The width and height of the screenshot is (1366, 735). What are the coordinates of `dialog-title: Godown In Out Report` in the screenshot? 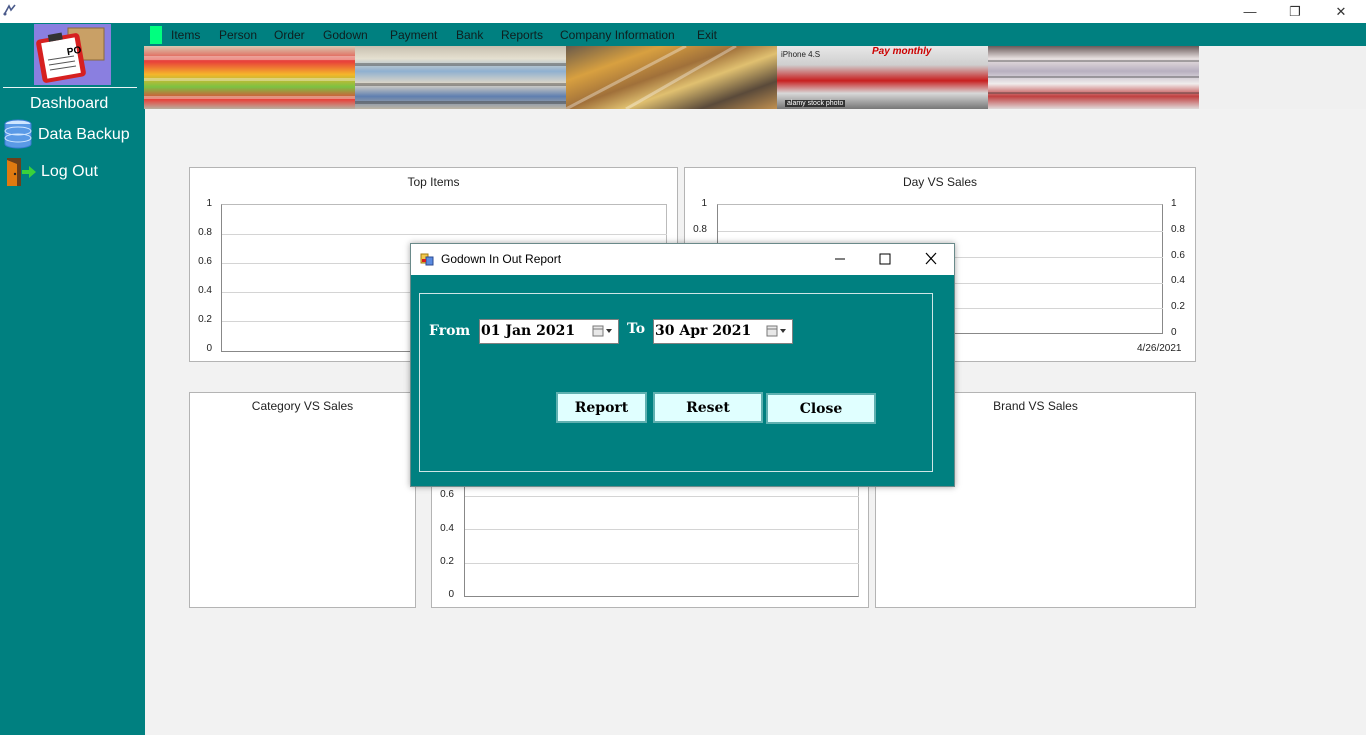 It's located at (501, 259).